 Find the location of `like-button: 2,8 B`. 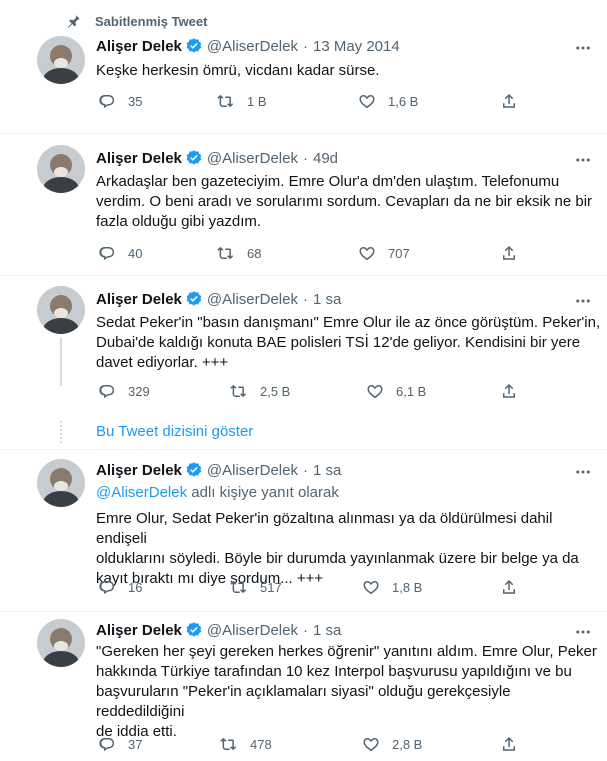

like-button: 2,8 B is located at coordinates (392, 744).